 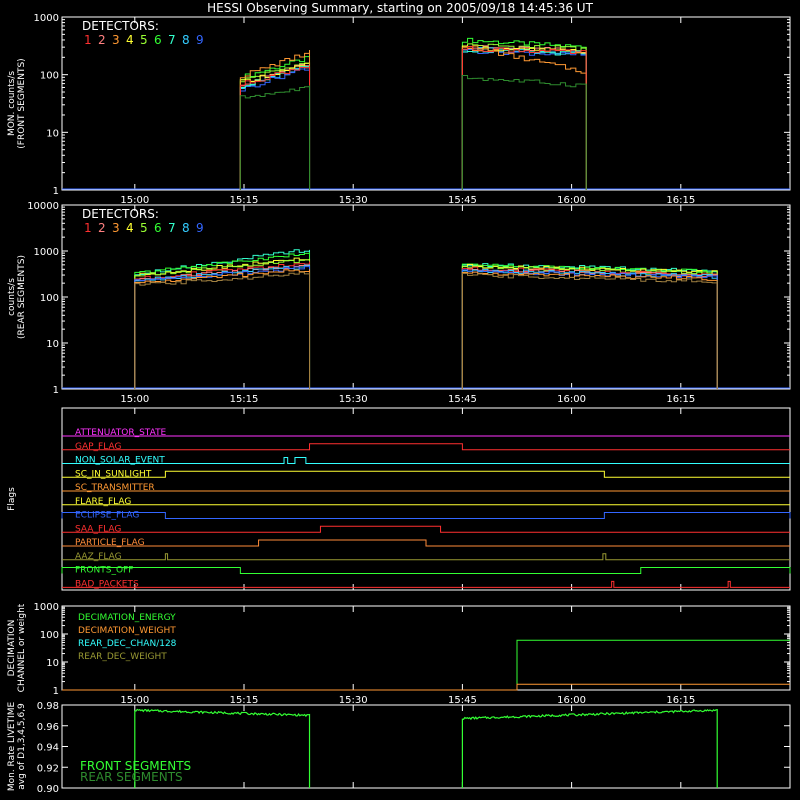 I want to click on decimation-xtick-label: 16:15, so click(x=680, y=700).